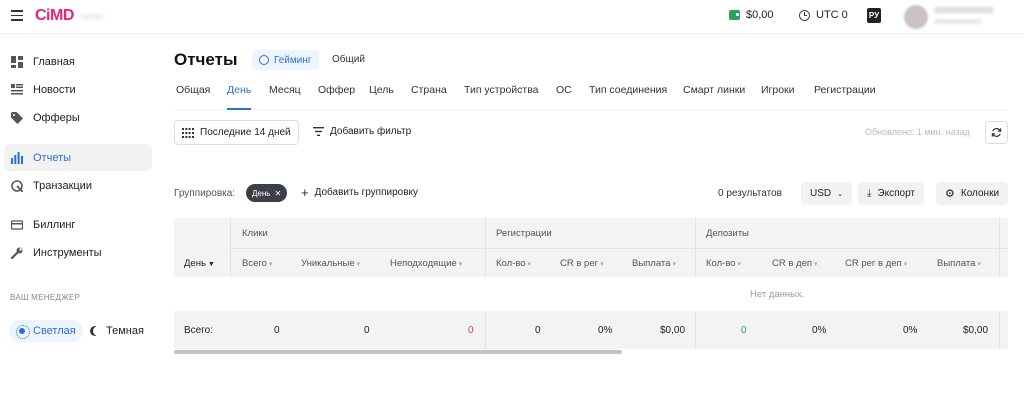  I want to click on transactions-icon, so click(17, 185).